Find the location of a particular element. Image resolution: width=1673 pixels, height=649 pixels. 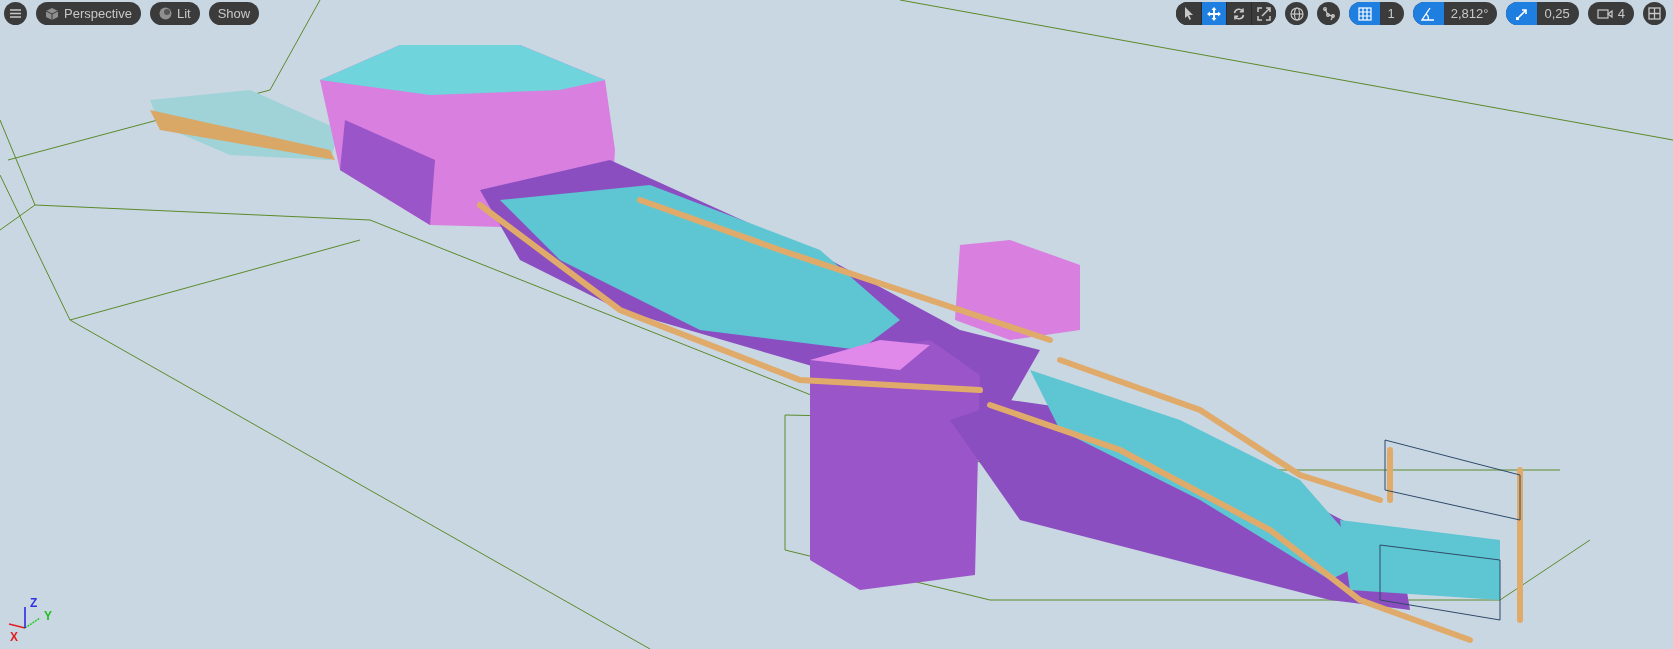

move-arrows-icon is located at coordinates (1214, 13).